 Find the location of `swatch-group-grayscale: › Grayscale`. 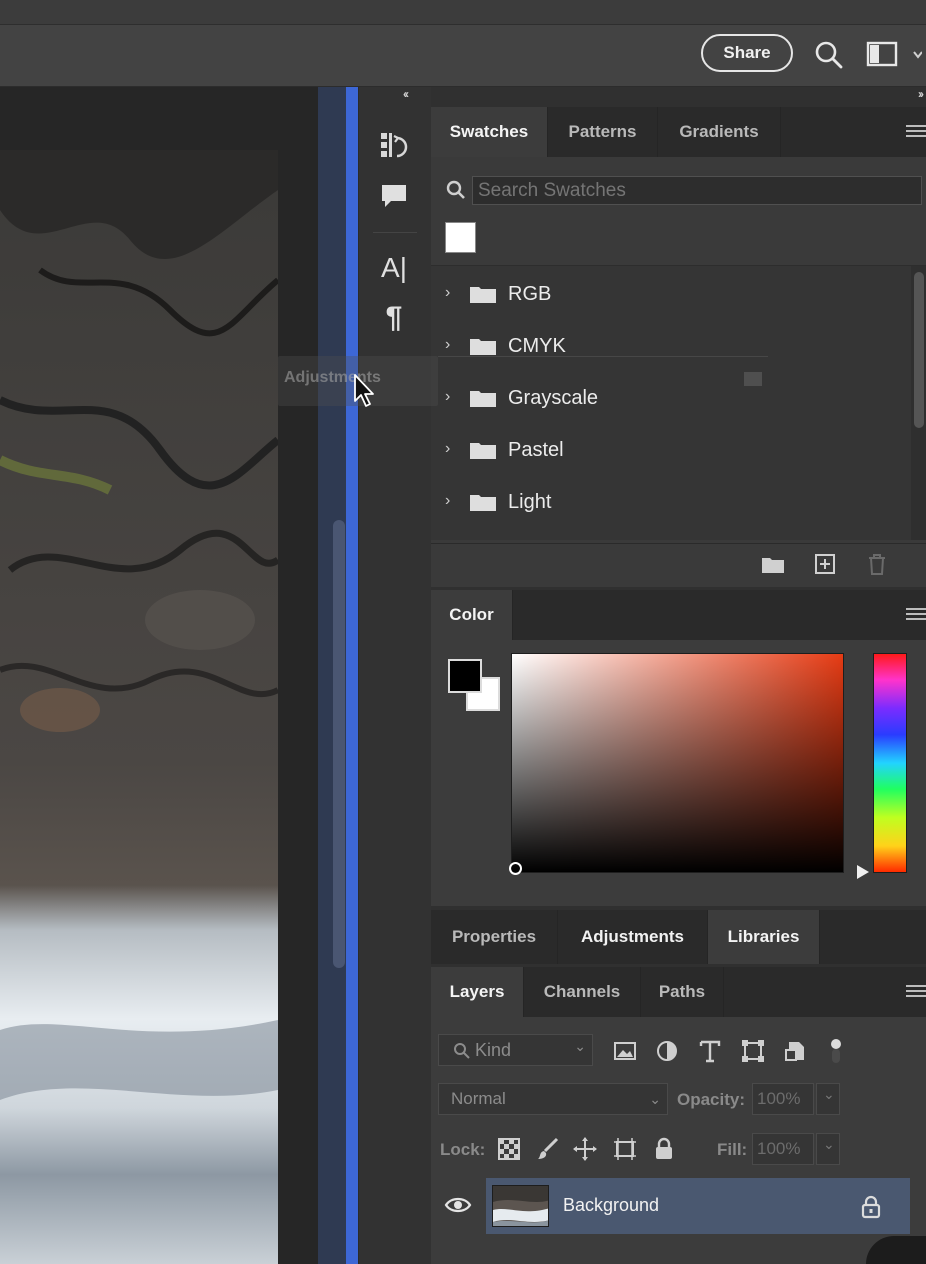

swatch-group-grayscale: › Grayscale is located at coordinates (671, 398).